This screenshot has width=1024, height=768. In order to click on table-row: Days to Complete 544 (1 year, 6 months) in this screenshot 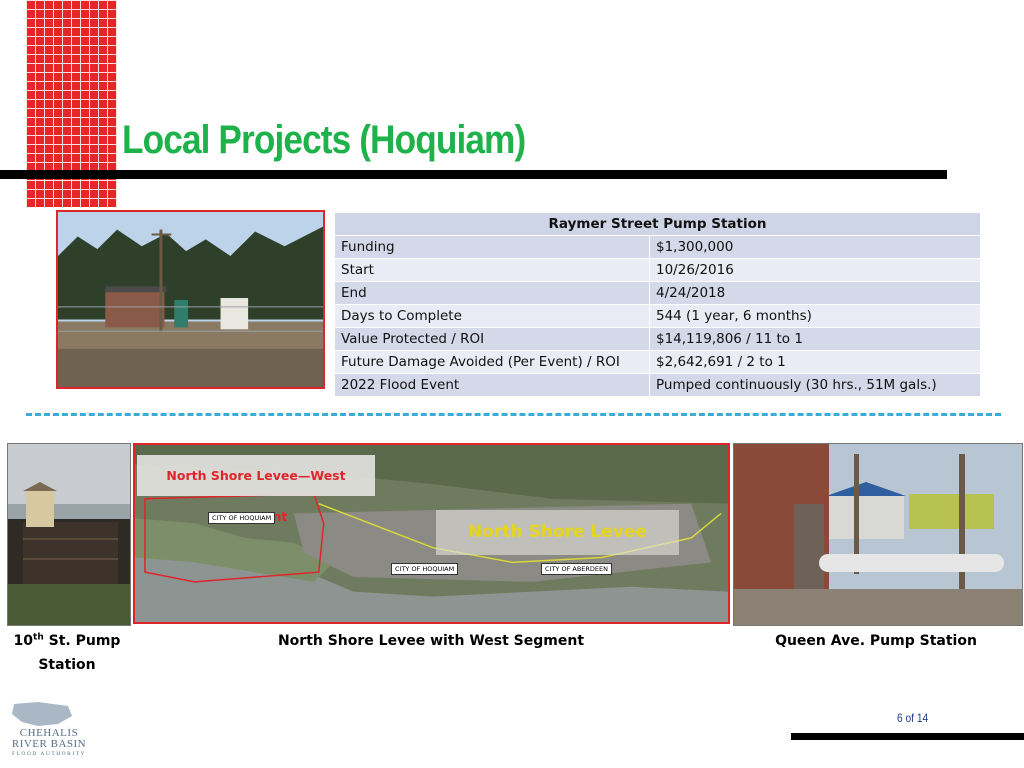, I will do `click(657, 316)`.